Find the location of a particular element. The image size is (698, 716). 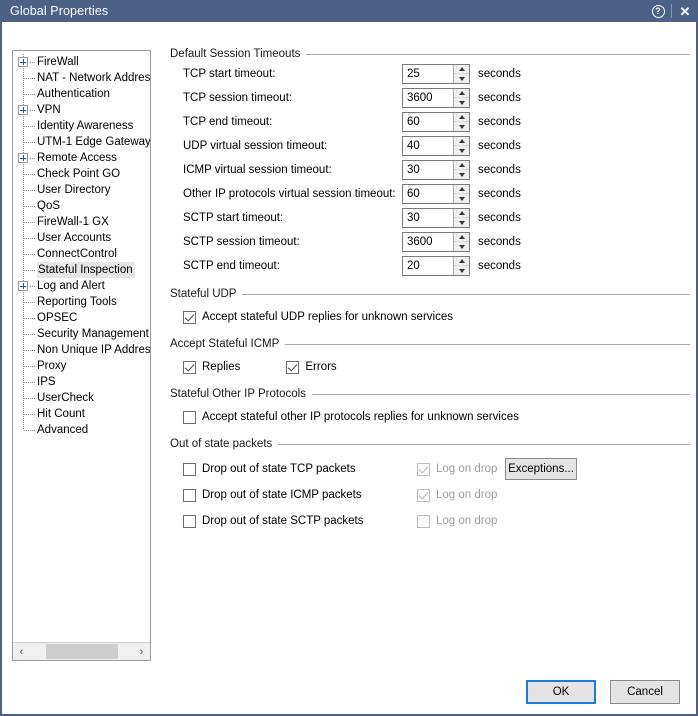

sidebar-item-label: Stateful Inspection is located at coordinates (86, 270).